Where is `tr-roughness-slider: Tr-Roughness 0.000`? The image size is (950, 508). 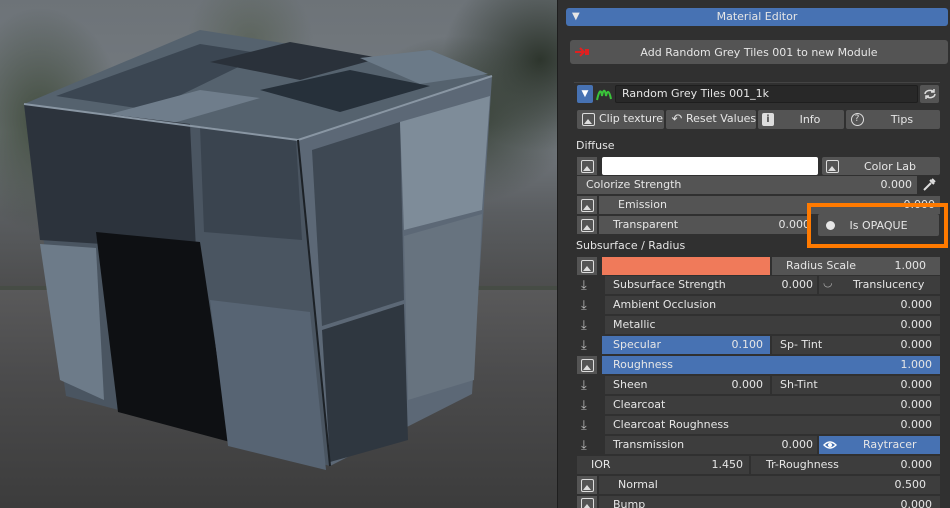 tr-roughness-slider: Tr-Roughness 0.000 is located at coordinates (845, 465).